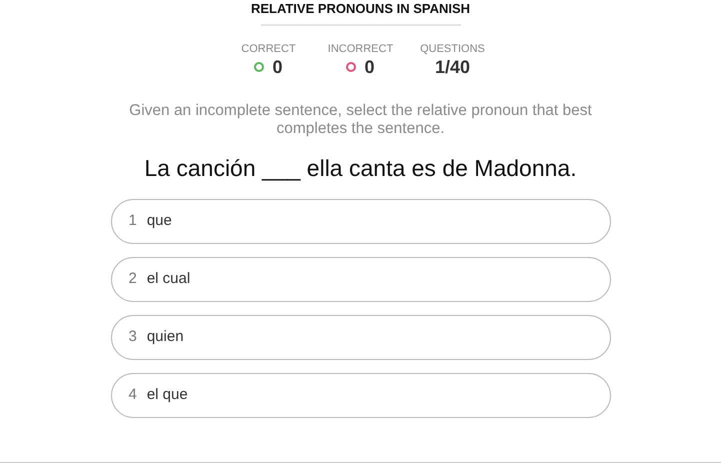 The image size is (721, 463). What do you see at coordinates (360, 120) in the screenshot?
I see `instructions-text: Given an incomplete sentence, select the relative pronoun that best completes the sentence.` at bounding box center [360, 120].